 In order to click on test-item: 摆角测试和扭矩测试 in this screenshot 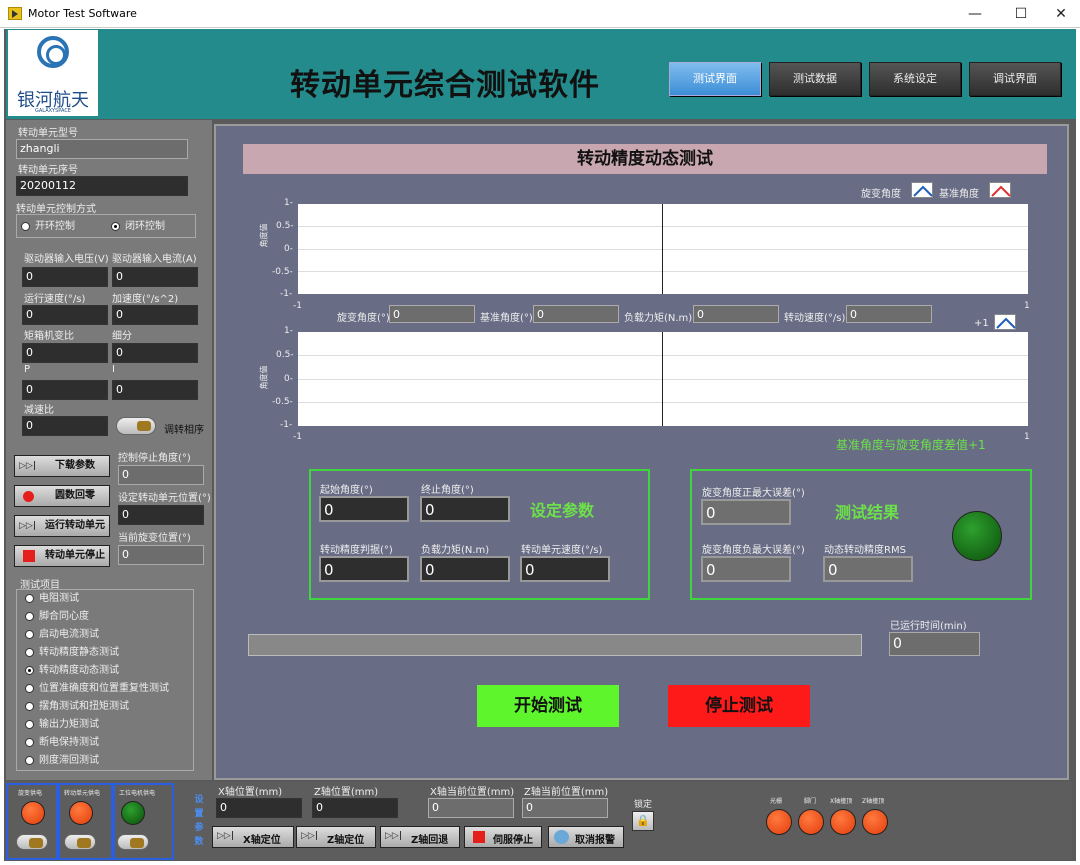, I will do `click(77, 707)`.